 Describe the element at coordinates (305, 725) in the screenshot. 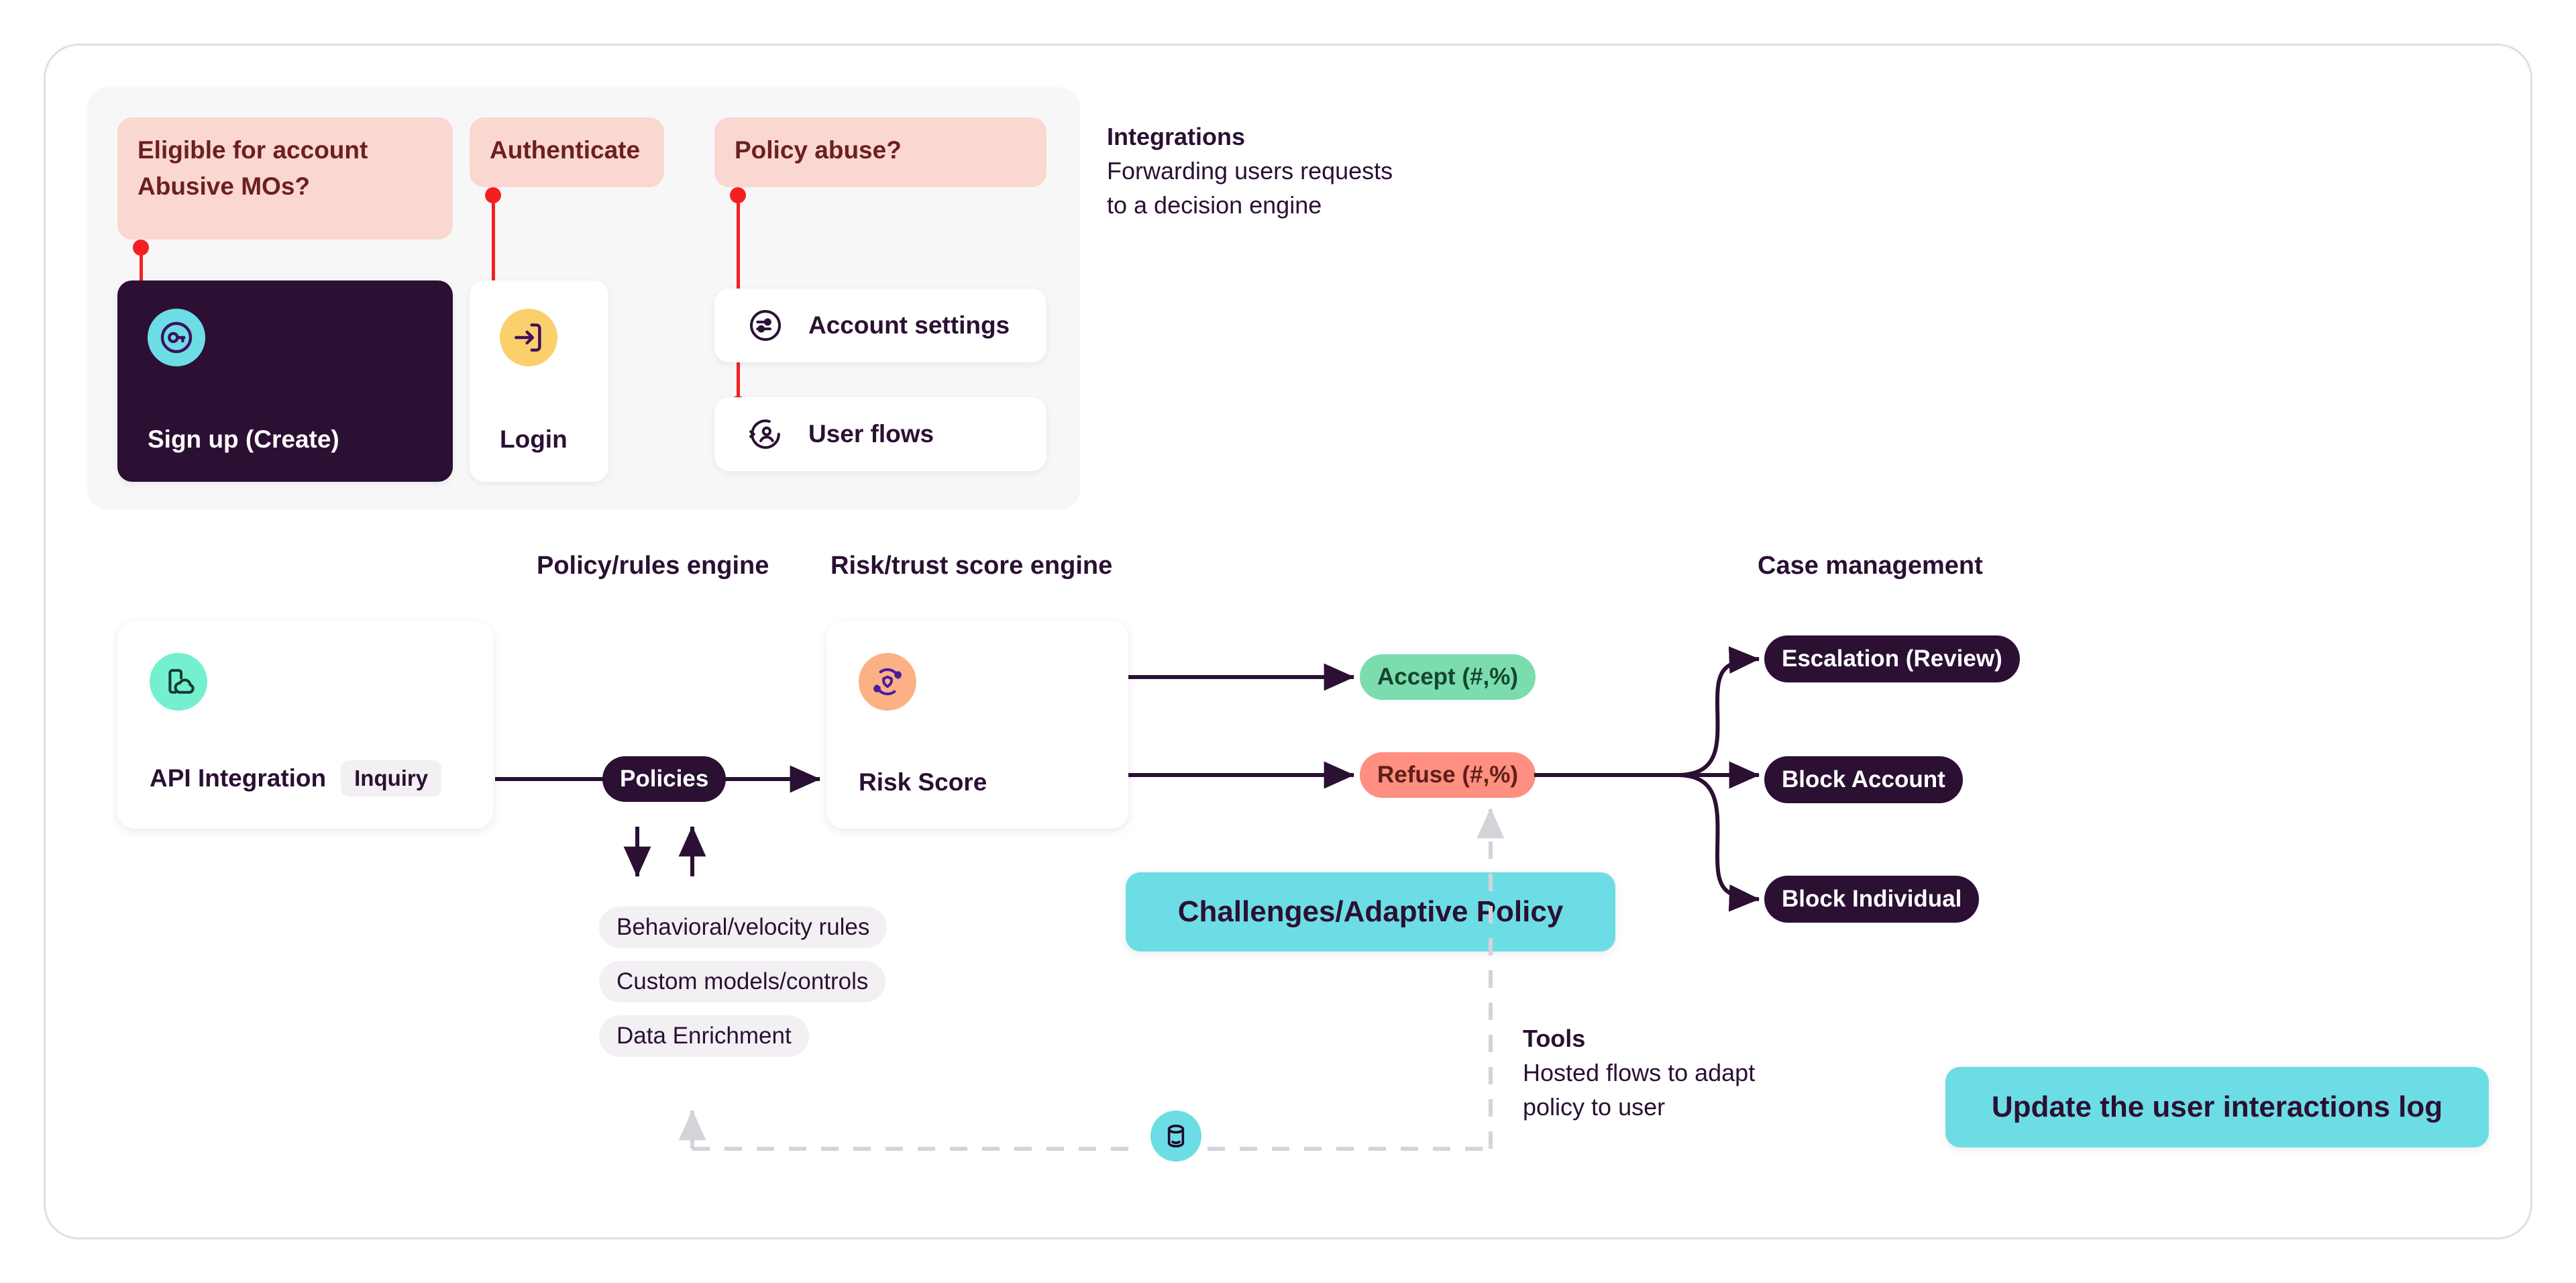

I see `card-api-integration: API Integration Inquiry` at that location.